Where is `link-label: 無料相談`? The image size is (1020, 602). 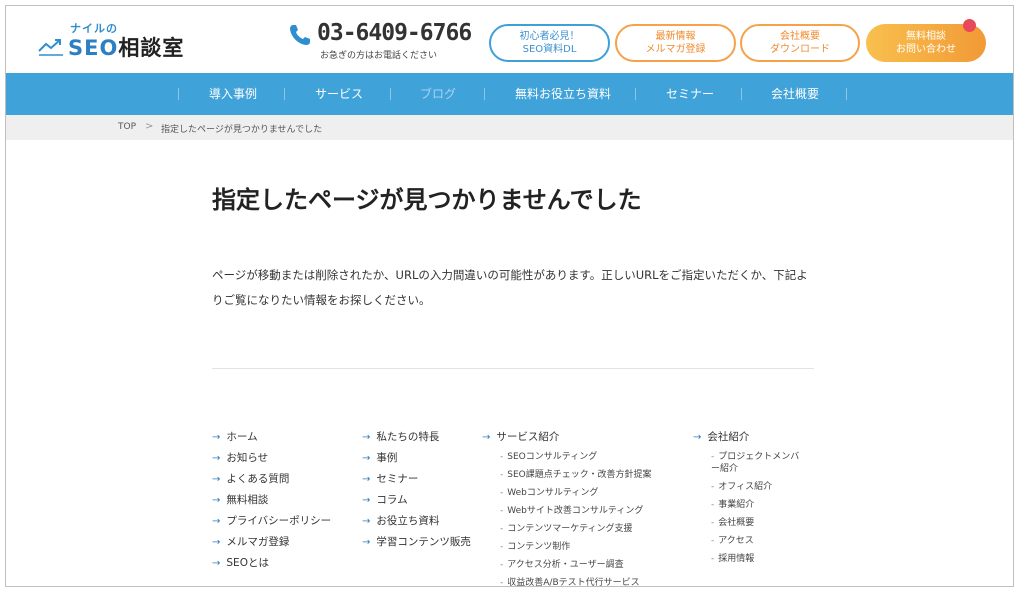
link-label: 無料相談 is located at coordinates (247, 500).